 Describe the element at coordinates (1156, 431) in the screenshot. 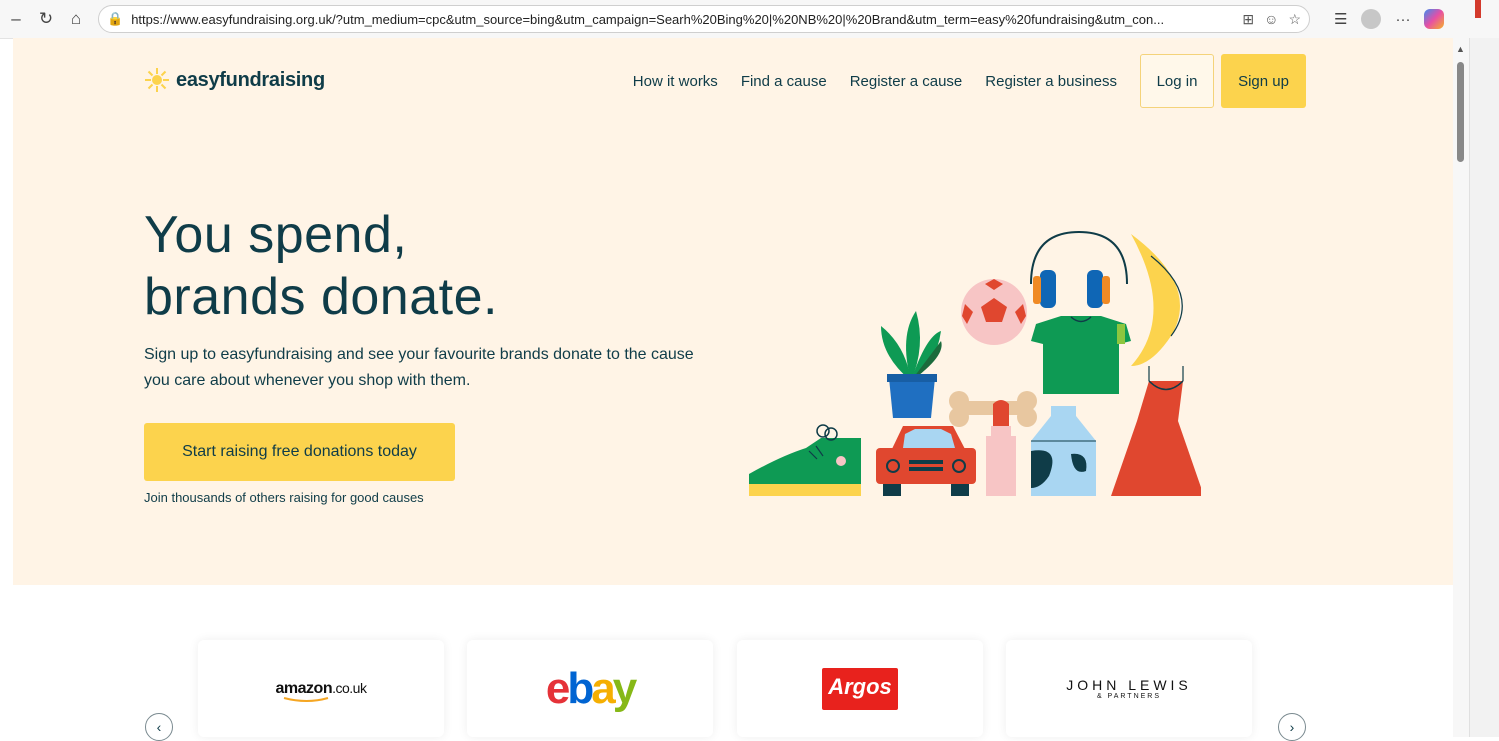

I see `dress-icon` at that location.